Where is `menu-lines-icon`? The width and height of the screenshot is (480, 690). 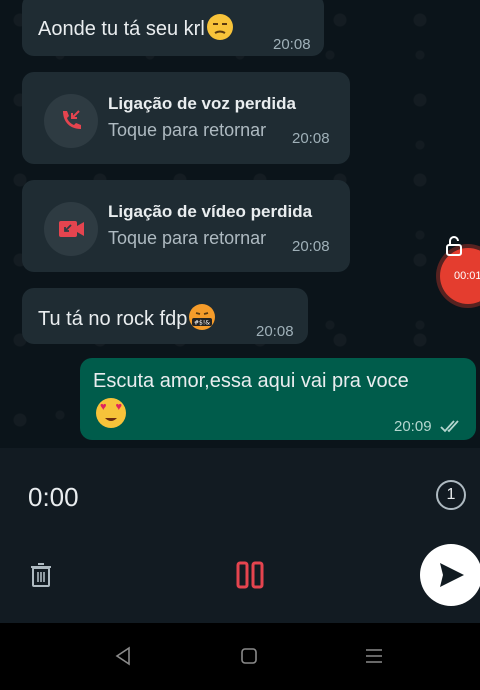
menu-lines-icon is located at coordinates (374, 656).